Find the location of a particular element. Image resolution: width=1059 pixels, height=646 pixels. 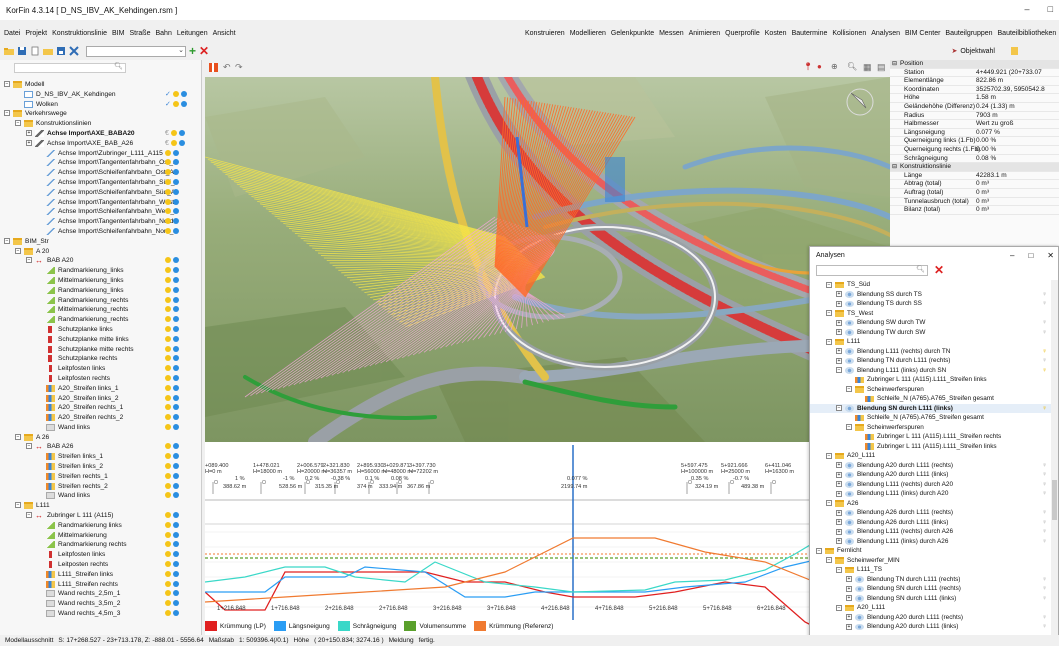

grid-icon: ▦ is located at coordinates (867, 67).